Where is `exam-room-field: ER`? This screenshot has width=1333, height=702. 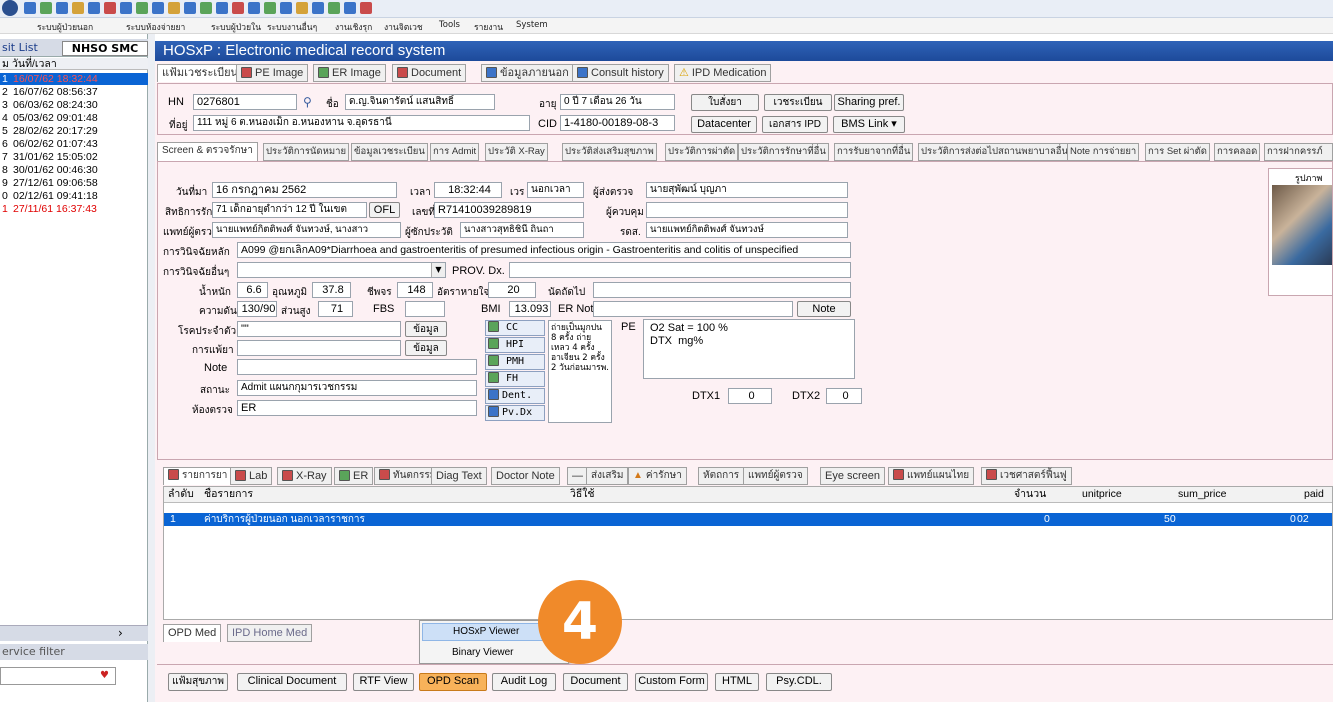
exam-room-field: ER is located at coordinates (357, 408).